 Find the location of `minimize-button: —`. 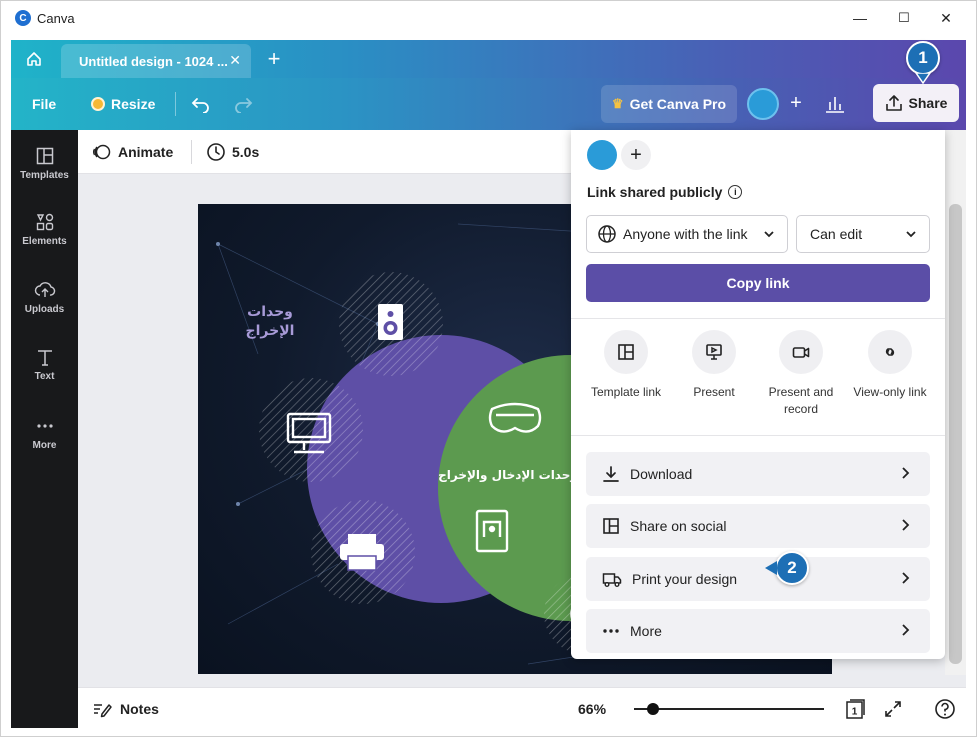

minimize-button: — is located at coordinates (860, 18).